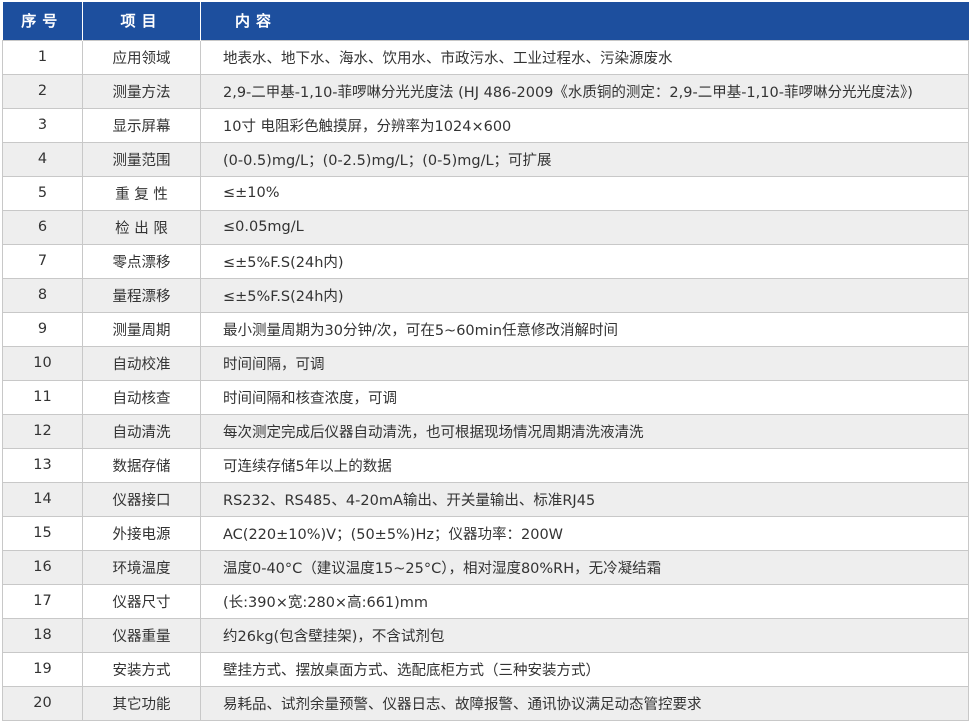  I want to click on row-content: 最小测量周期为30分钟/次，可在5~60min任意修改消解时间, so click(584, 329).